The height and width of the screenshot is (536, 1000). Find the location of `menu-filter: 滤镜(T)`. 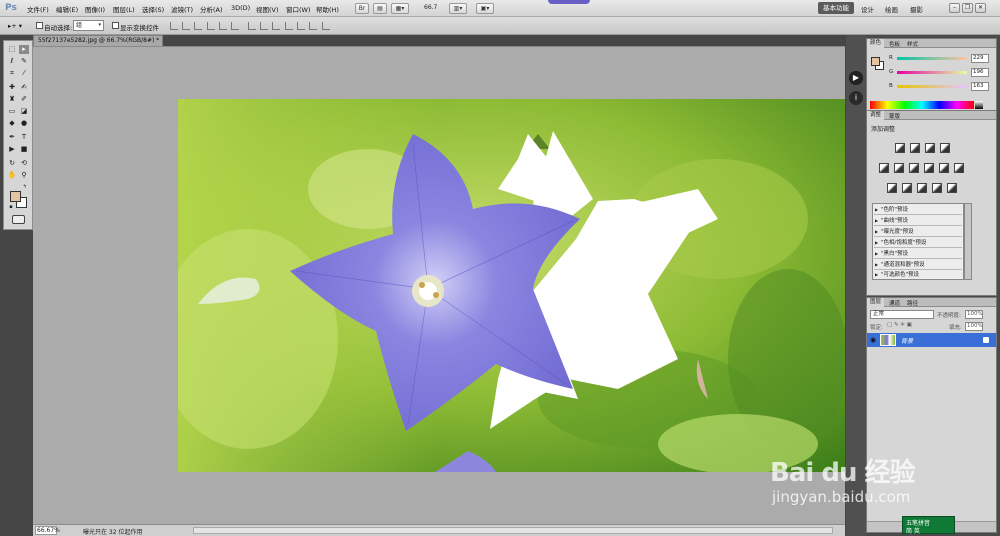

menu-filter: 滤镜(T) is located at coordinates (182, 9).